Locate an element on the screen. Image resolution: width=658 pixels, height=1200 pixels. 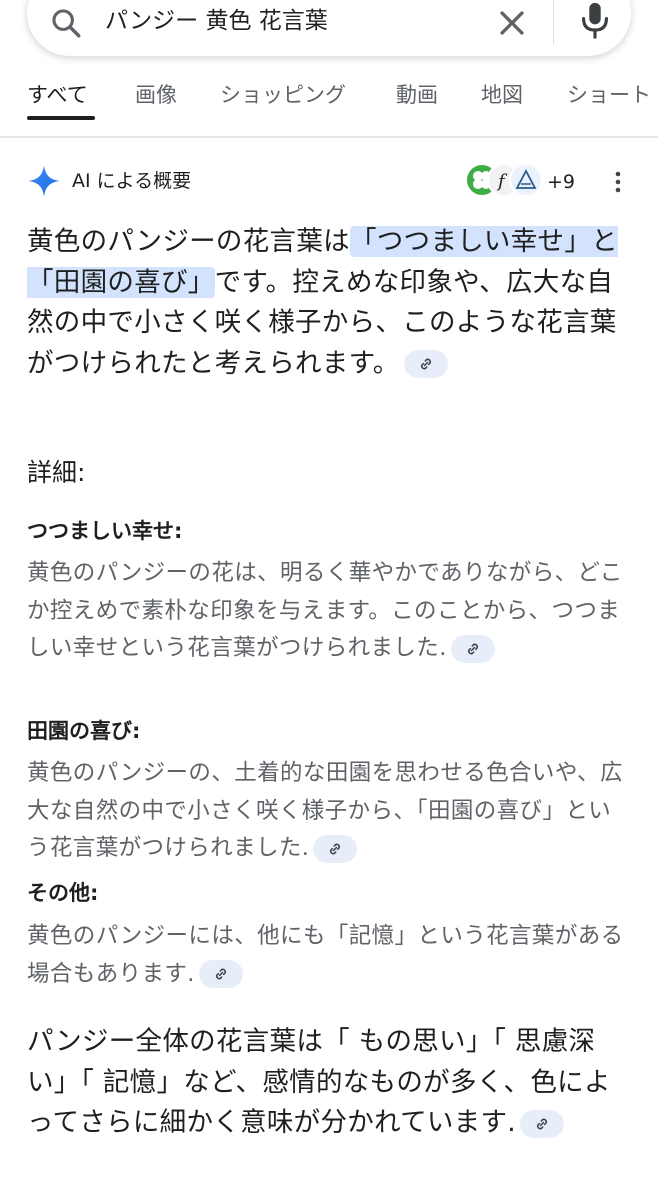
ai-overview-title: AI による概要 is located at coordinates (132, 181).